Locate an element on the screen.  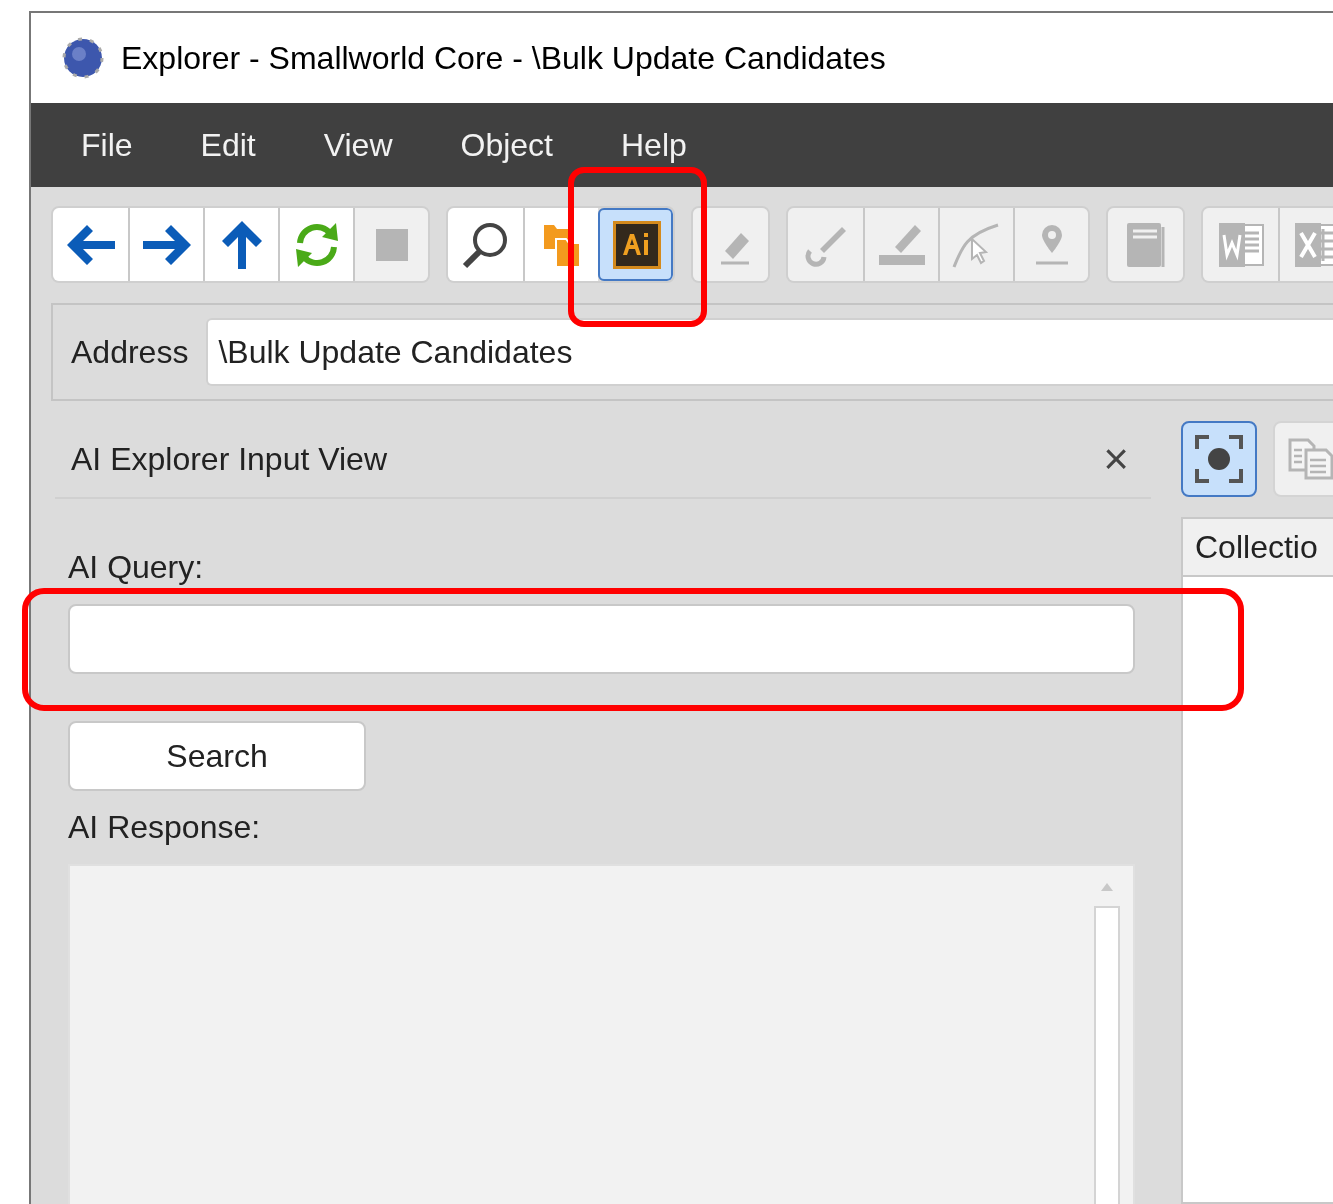
menu-item: Edit is located at coordinates (228, 145).